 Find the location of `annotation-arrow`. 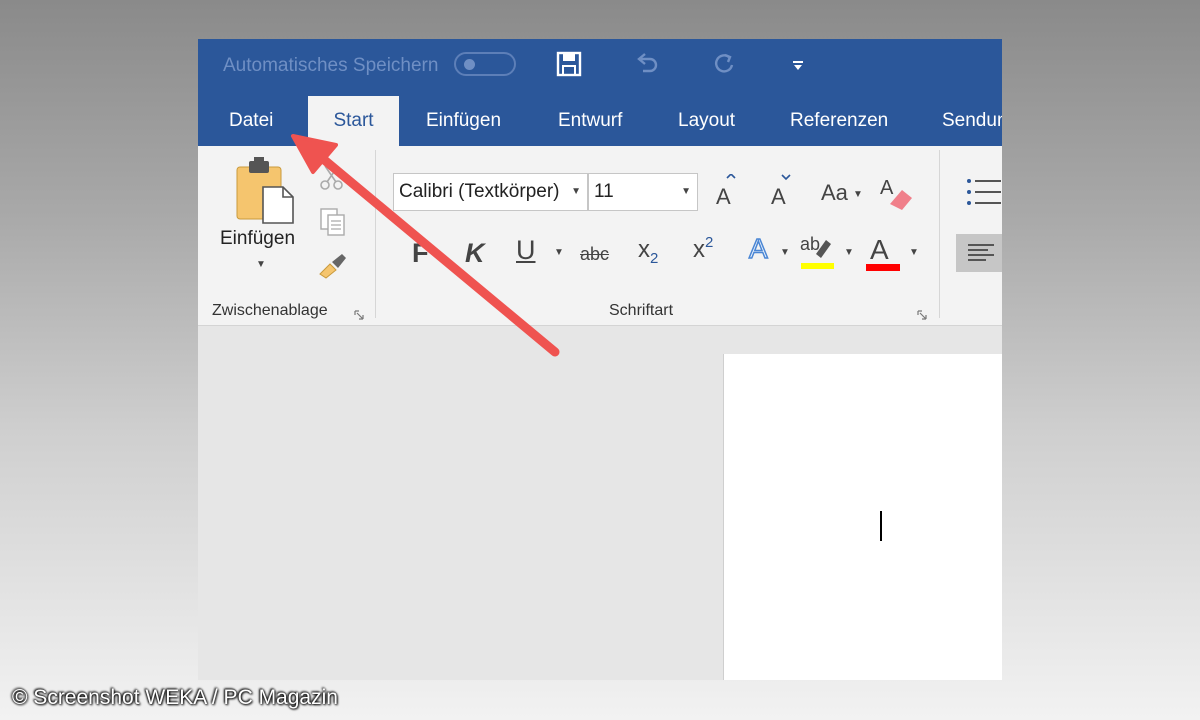

annotation-arrow is located at coordinates (425, 245).